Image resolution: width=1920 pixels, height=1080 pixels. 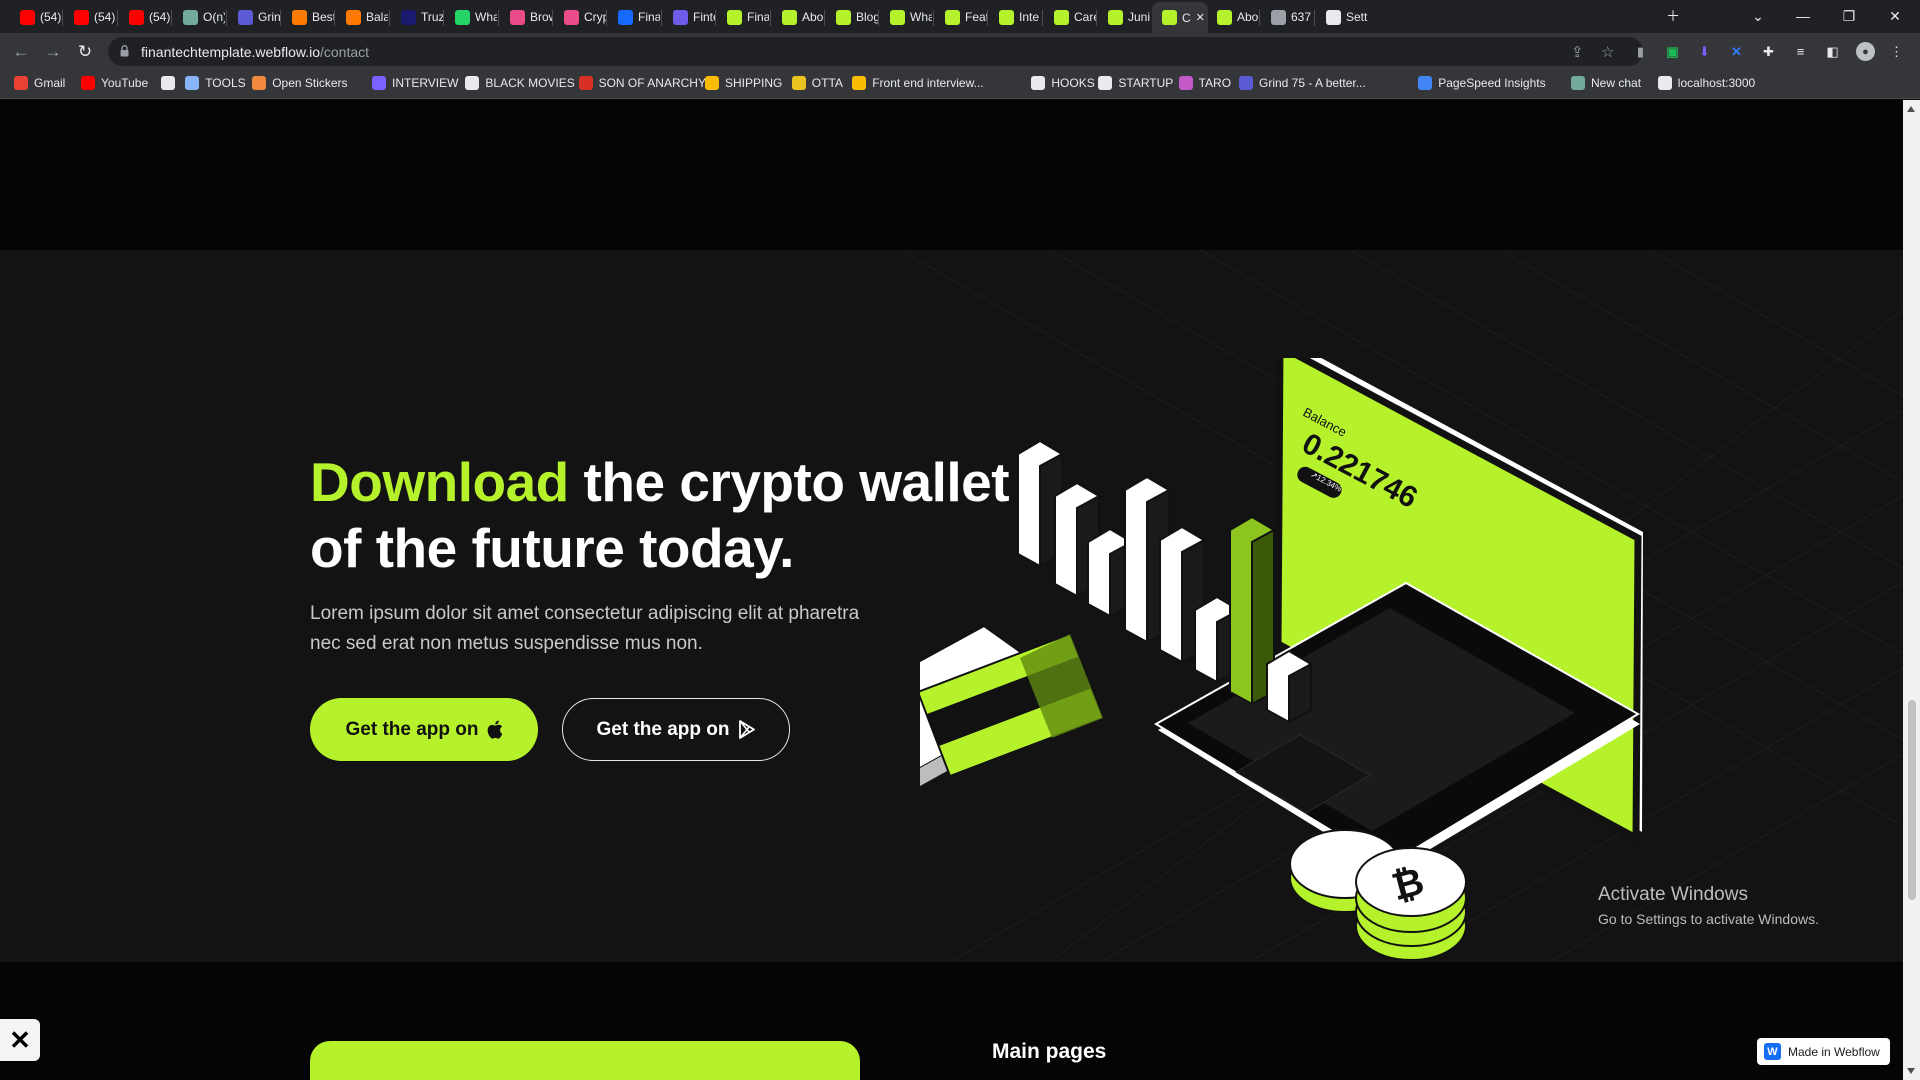 What do you see at coordinates (859, 83) in the screenshot?
I see `bookmark-icon` at bounding box center [859, 83].